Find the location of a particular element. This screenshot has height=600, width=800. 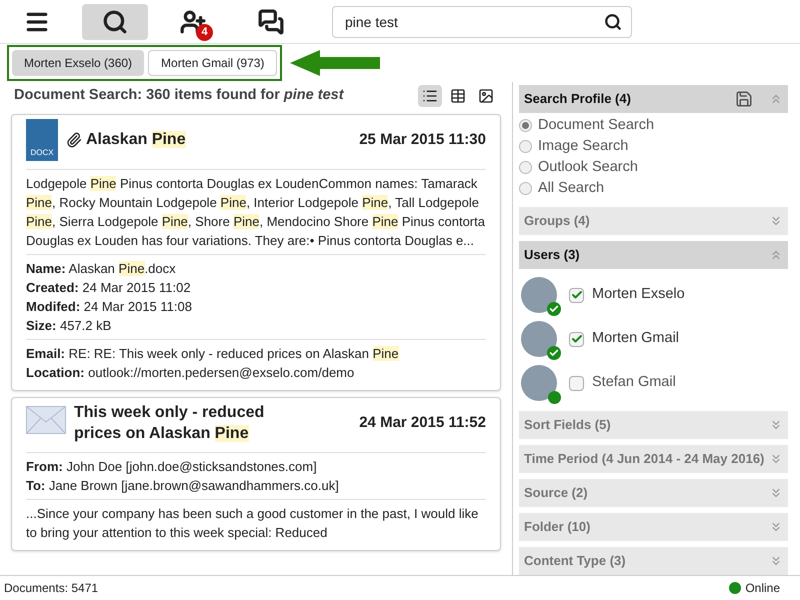

result-date: 24 Mar 2015 11:52 is located at coordinates (422, 422).